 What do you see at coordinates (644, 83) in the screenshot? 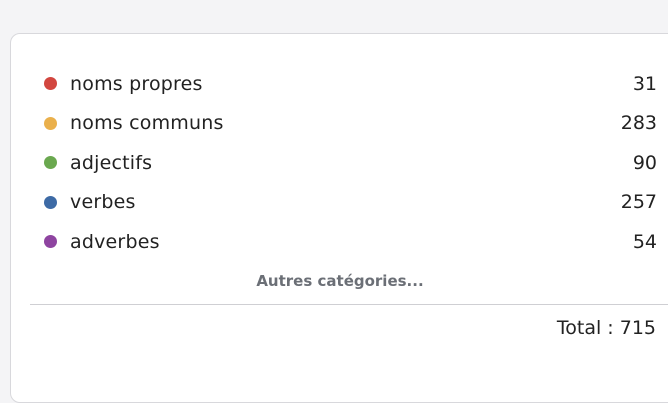
I see `category-count: 31` at bounding box center [644, 83].